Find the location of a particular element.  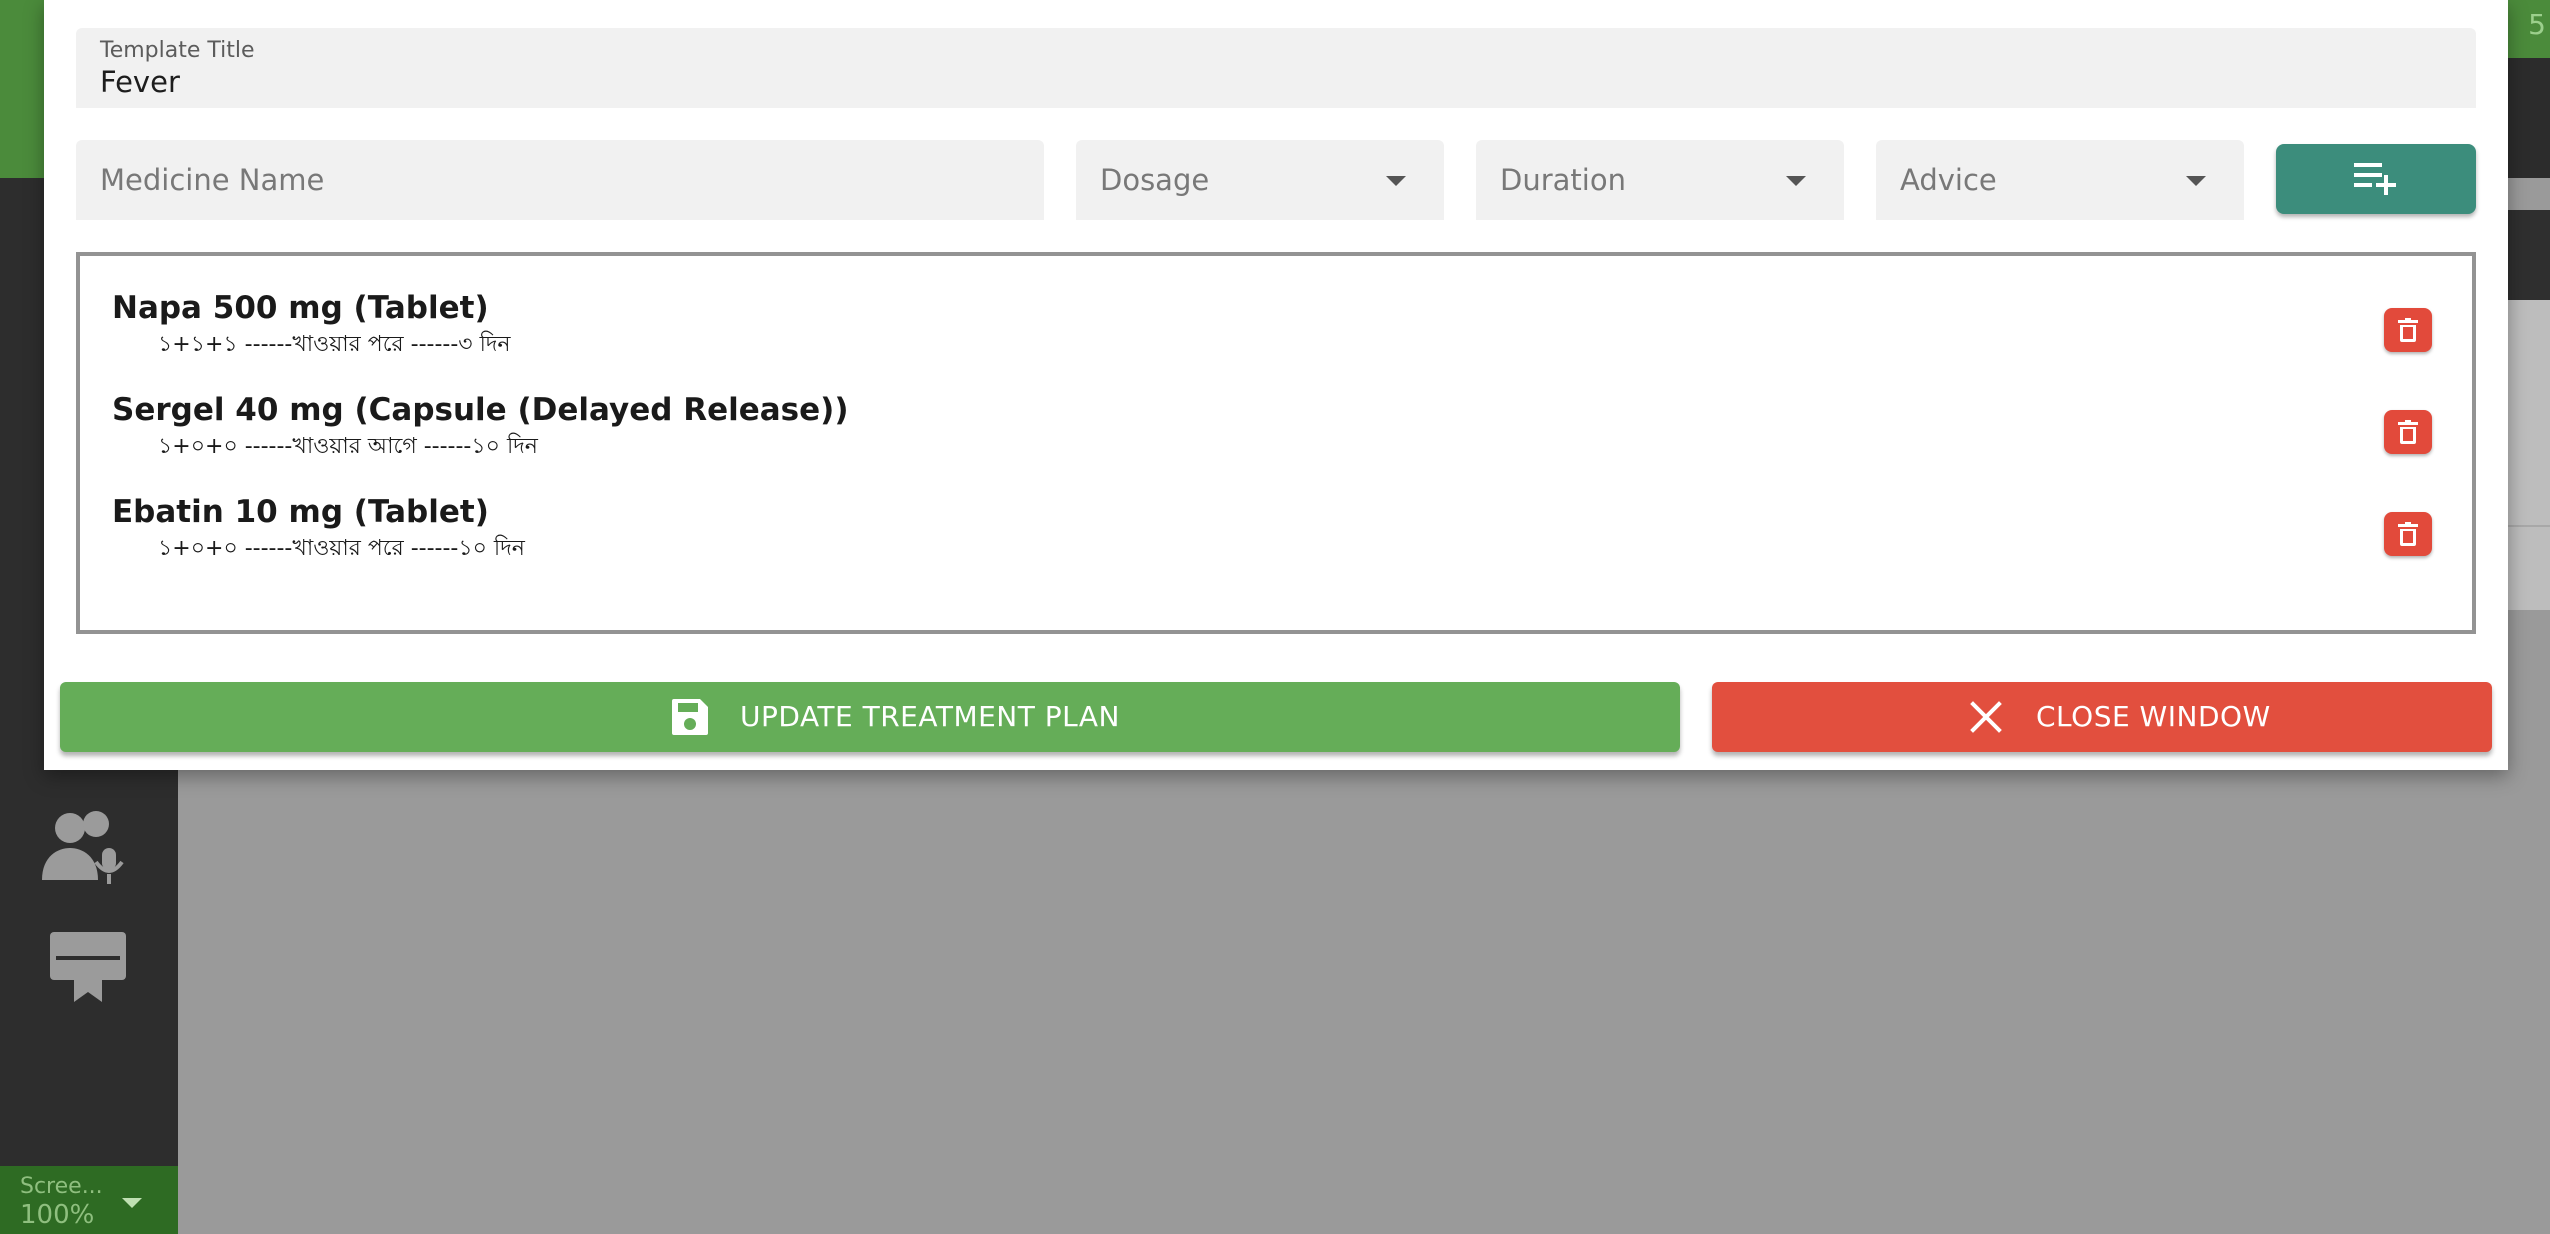

medicine-name-placeholder: Medicine Name is located at coordinates (212, 180).